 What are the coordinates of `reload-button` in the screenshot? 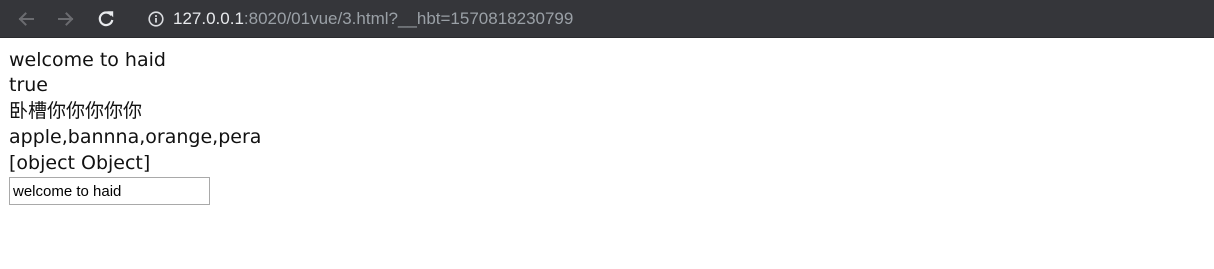 It's located at (106, 19).